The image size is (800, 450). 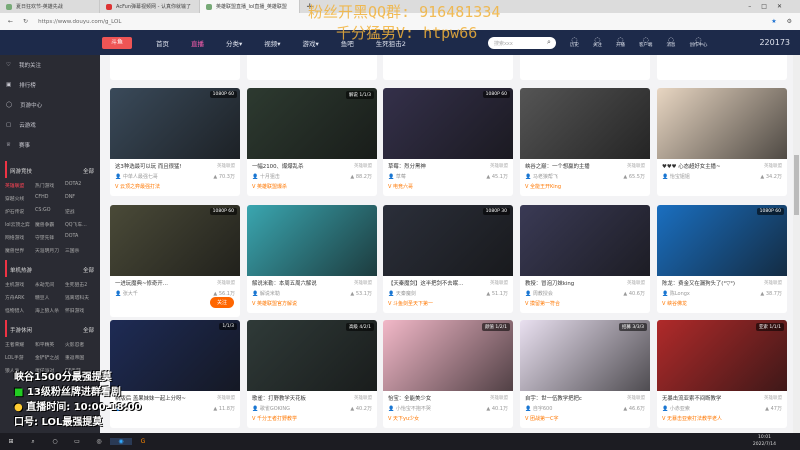 I want to click on room-title: 解说米勒：本周五周六解说, so click(x=284, y=284).